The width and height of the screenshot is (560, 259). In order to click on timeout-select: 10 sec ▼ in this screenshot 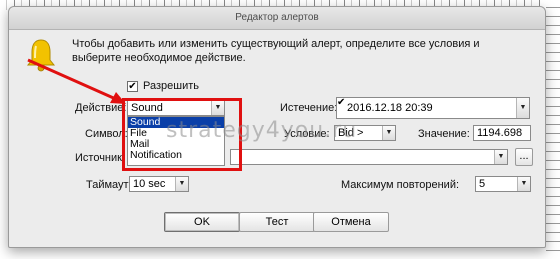, I will do `click(159, 184)`.